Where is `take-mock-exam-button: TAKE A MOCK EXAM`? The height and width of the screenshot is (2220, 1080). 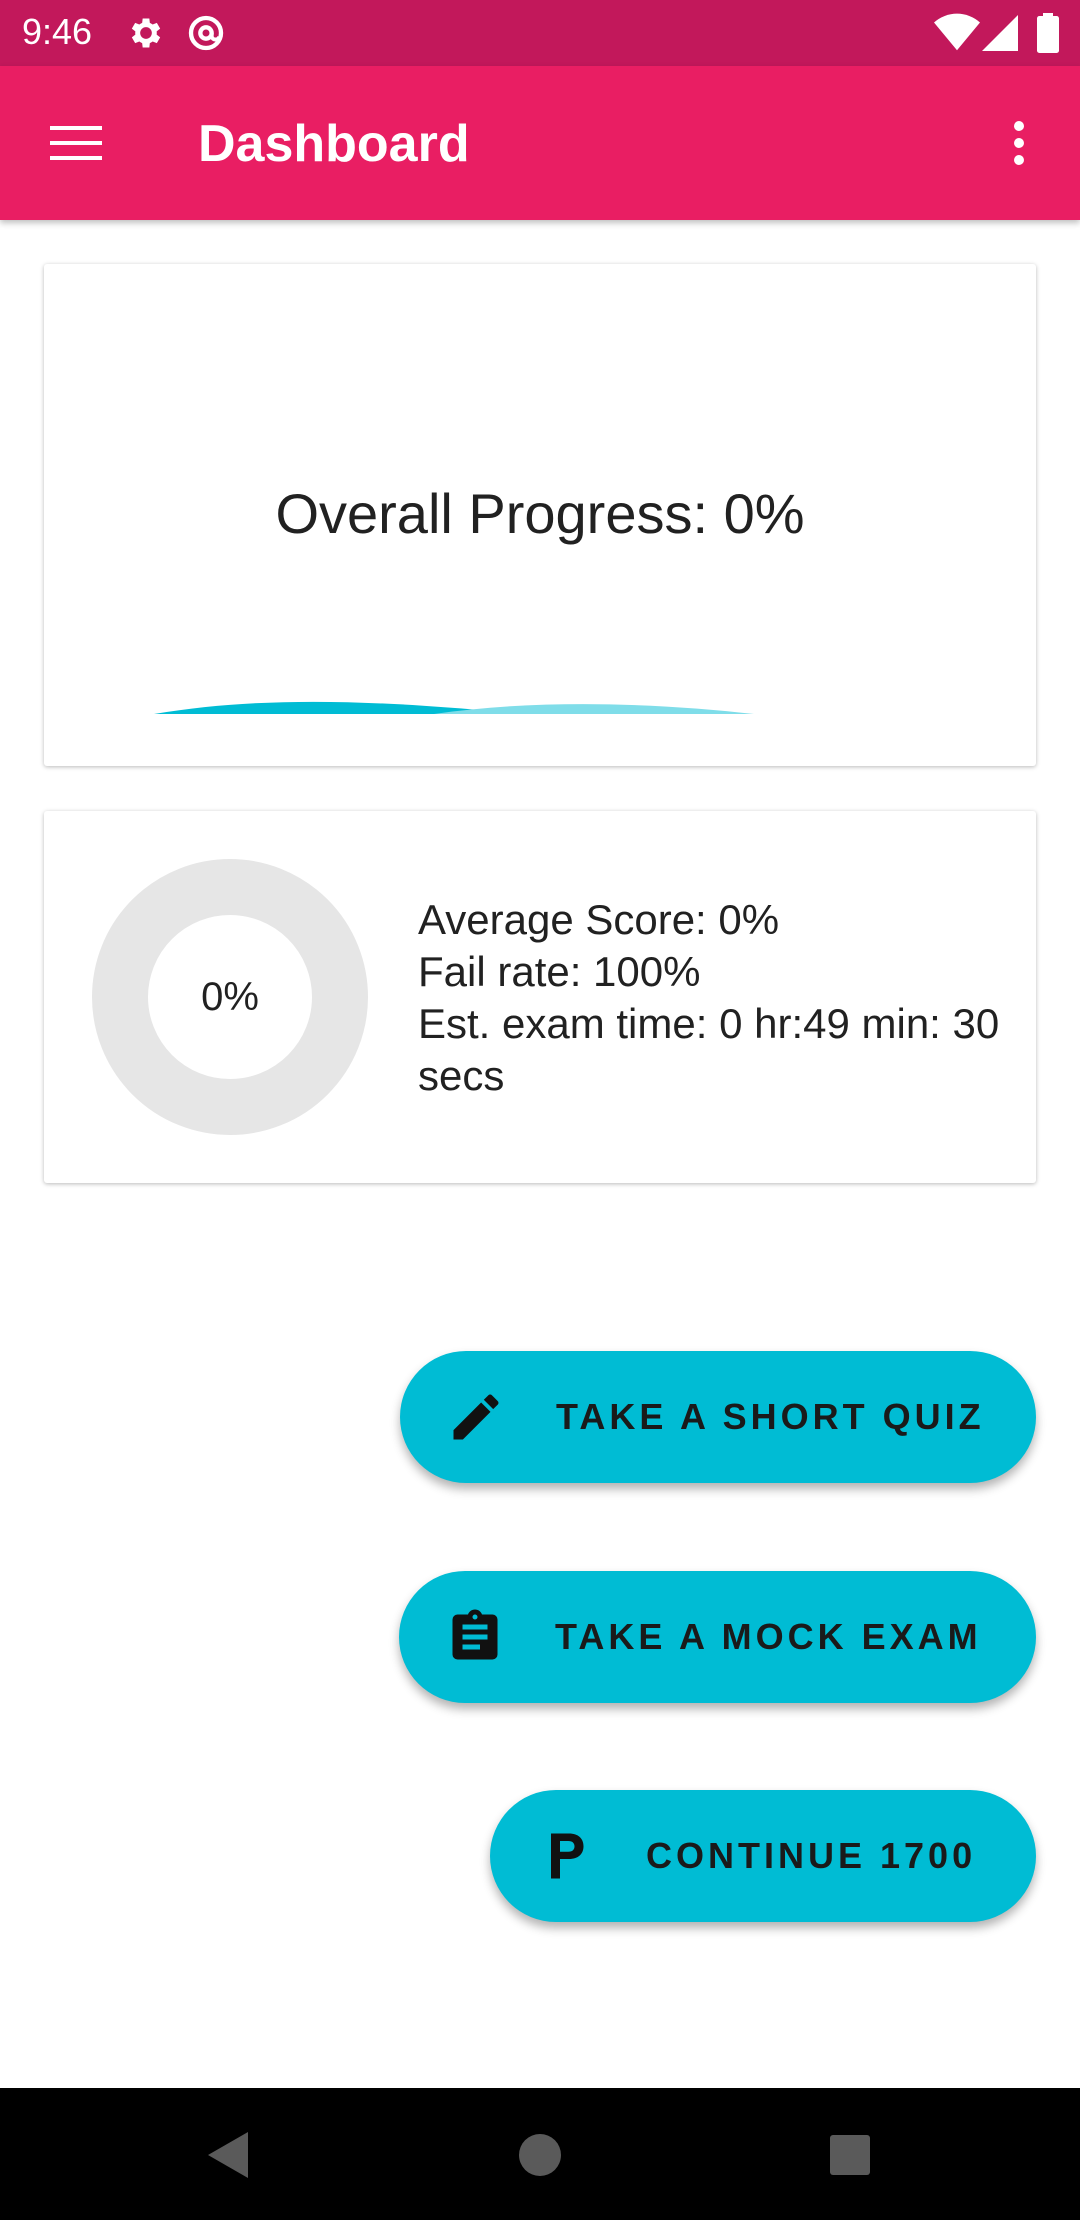 take-mock-exam-button: TAKE A MOCK EXAM is located at coordinates (717, 1637).